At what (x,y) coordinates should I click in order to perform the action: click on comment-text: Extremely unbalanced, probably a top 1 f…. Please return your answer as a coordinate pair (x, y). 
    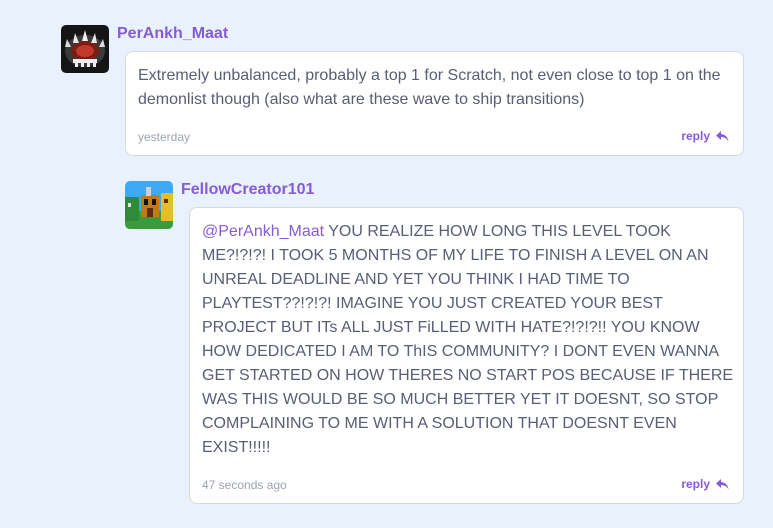
    Looking at the image, I should click on (429, 87).